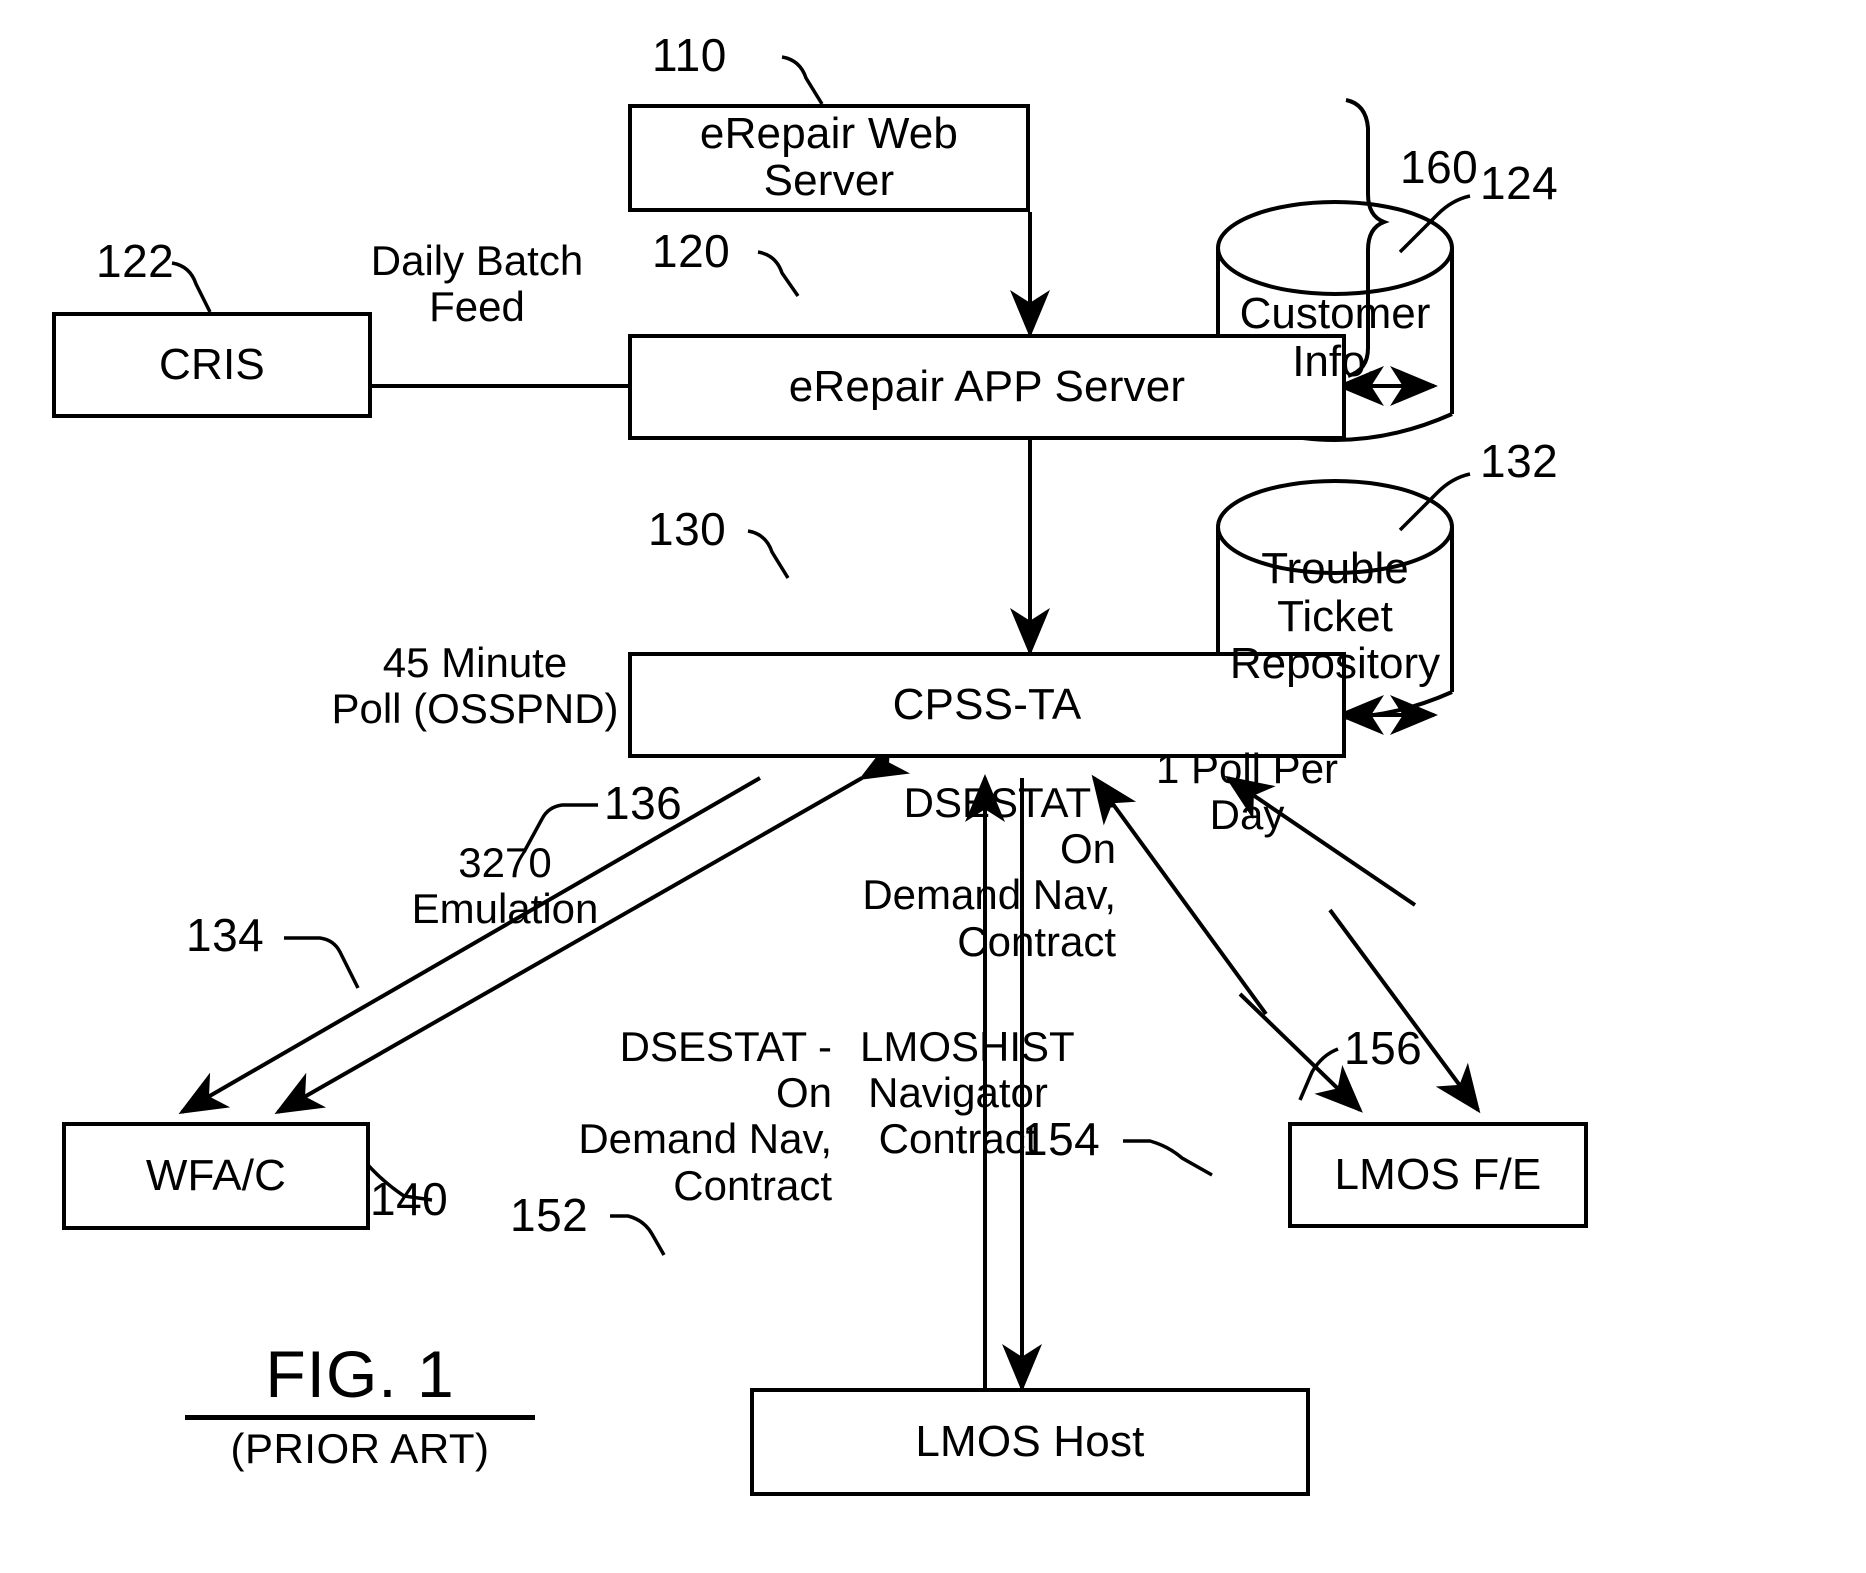  Describe the element at coordinates (1404, 1011) in the screenshot. I see `arrow-cpss-to-lmosfe-poll` at that location.